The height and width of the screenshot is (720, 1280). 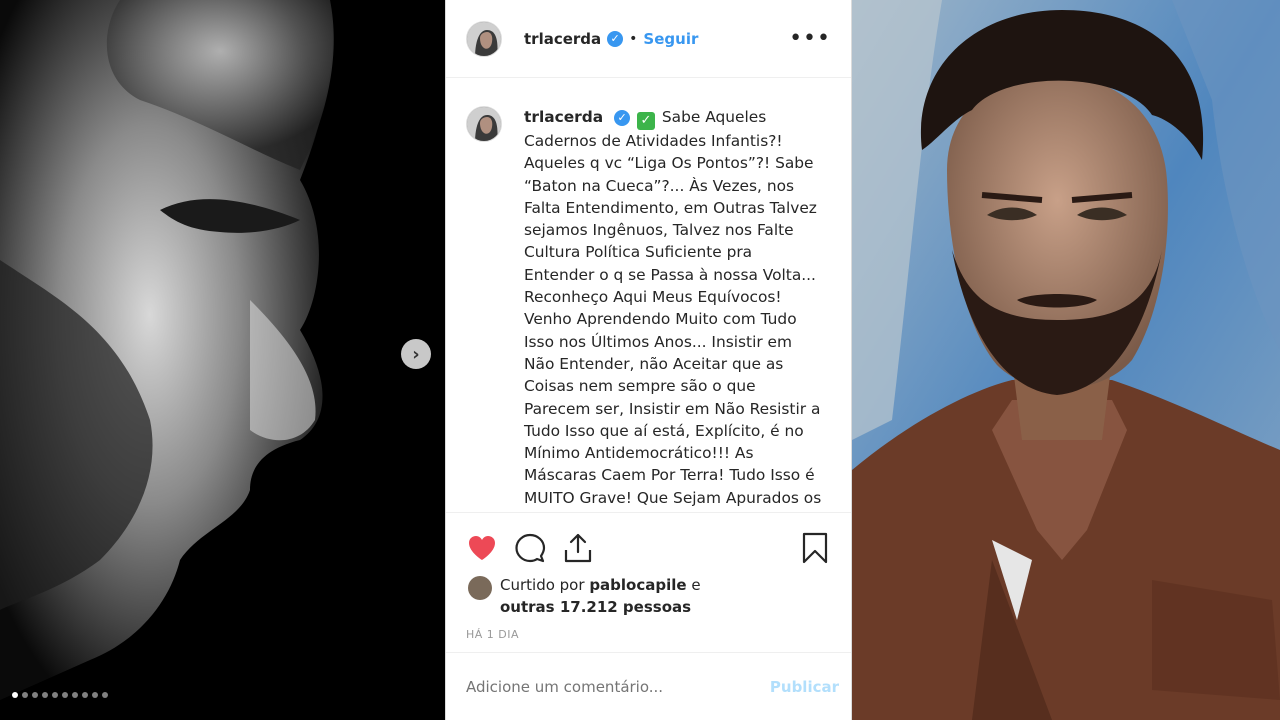 What do you see at coordinates (696, 585) in the screenshot?
I see `likes-conj: e` at bounding box center [696, 585].